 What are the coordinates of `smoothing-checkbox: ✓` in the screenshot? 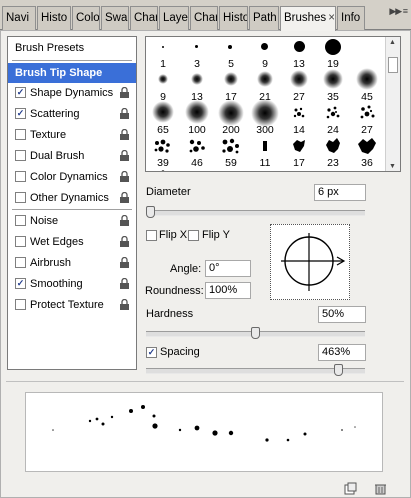 It's located at (20, 283).